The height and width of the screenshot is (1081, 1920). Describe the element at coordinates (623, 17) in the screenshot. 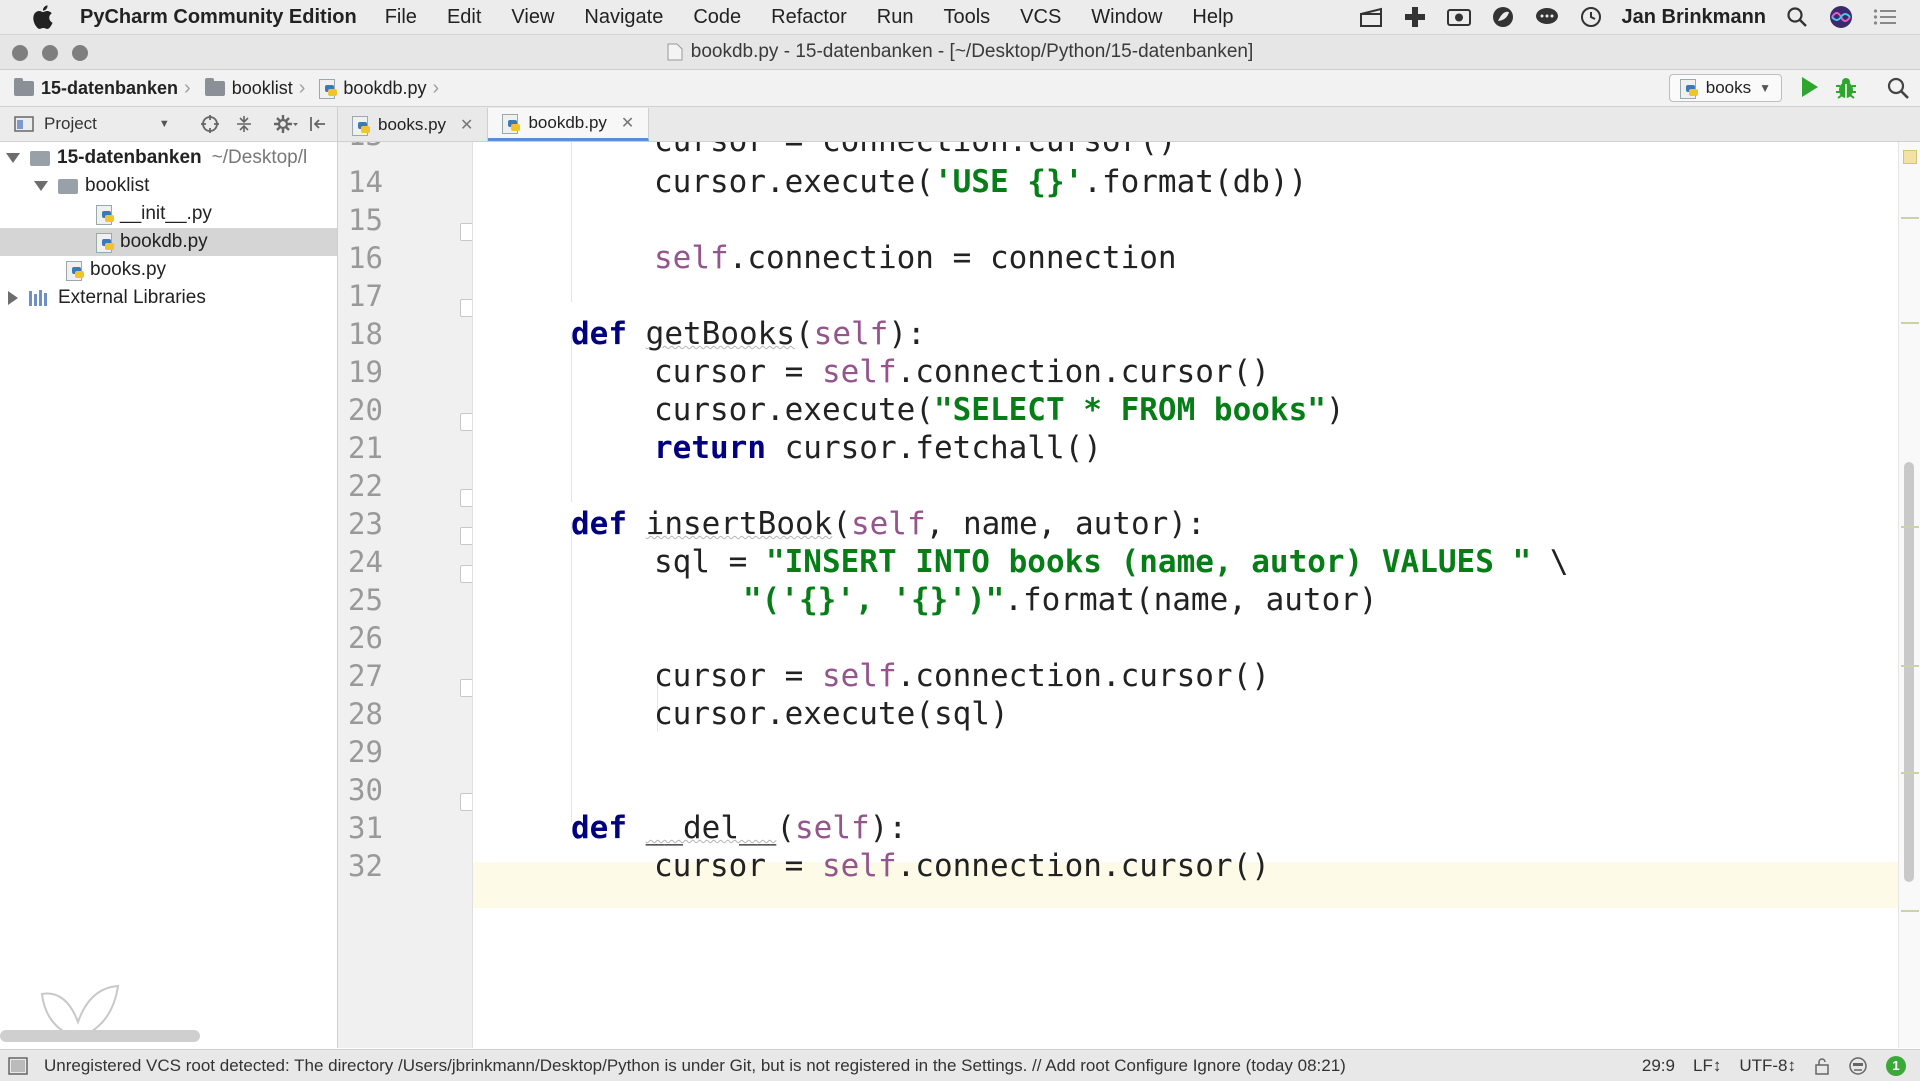

I see `menu-navigate: Navigate` at that location.